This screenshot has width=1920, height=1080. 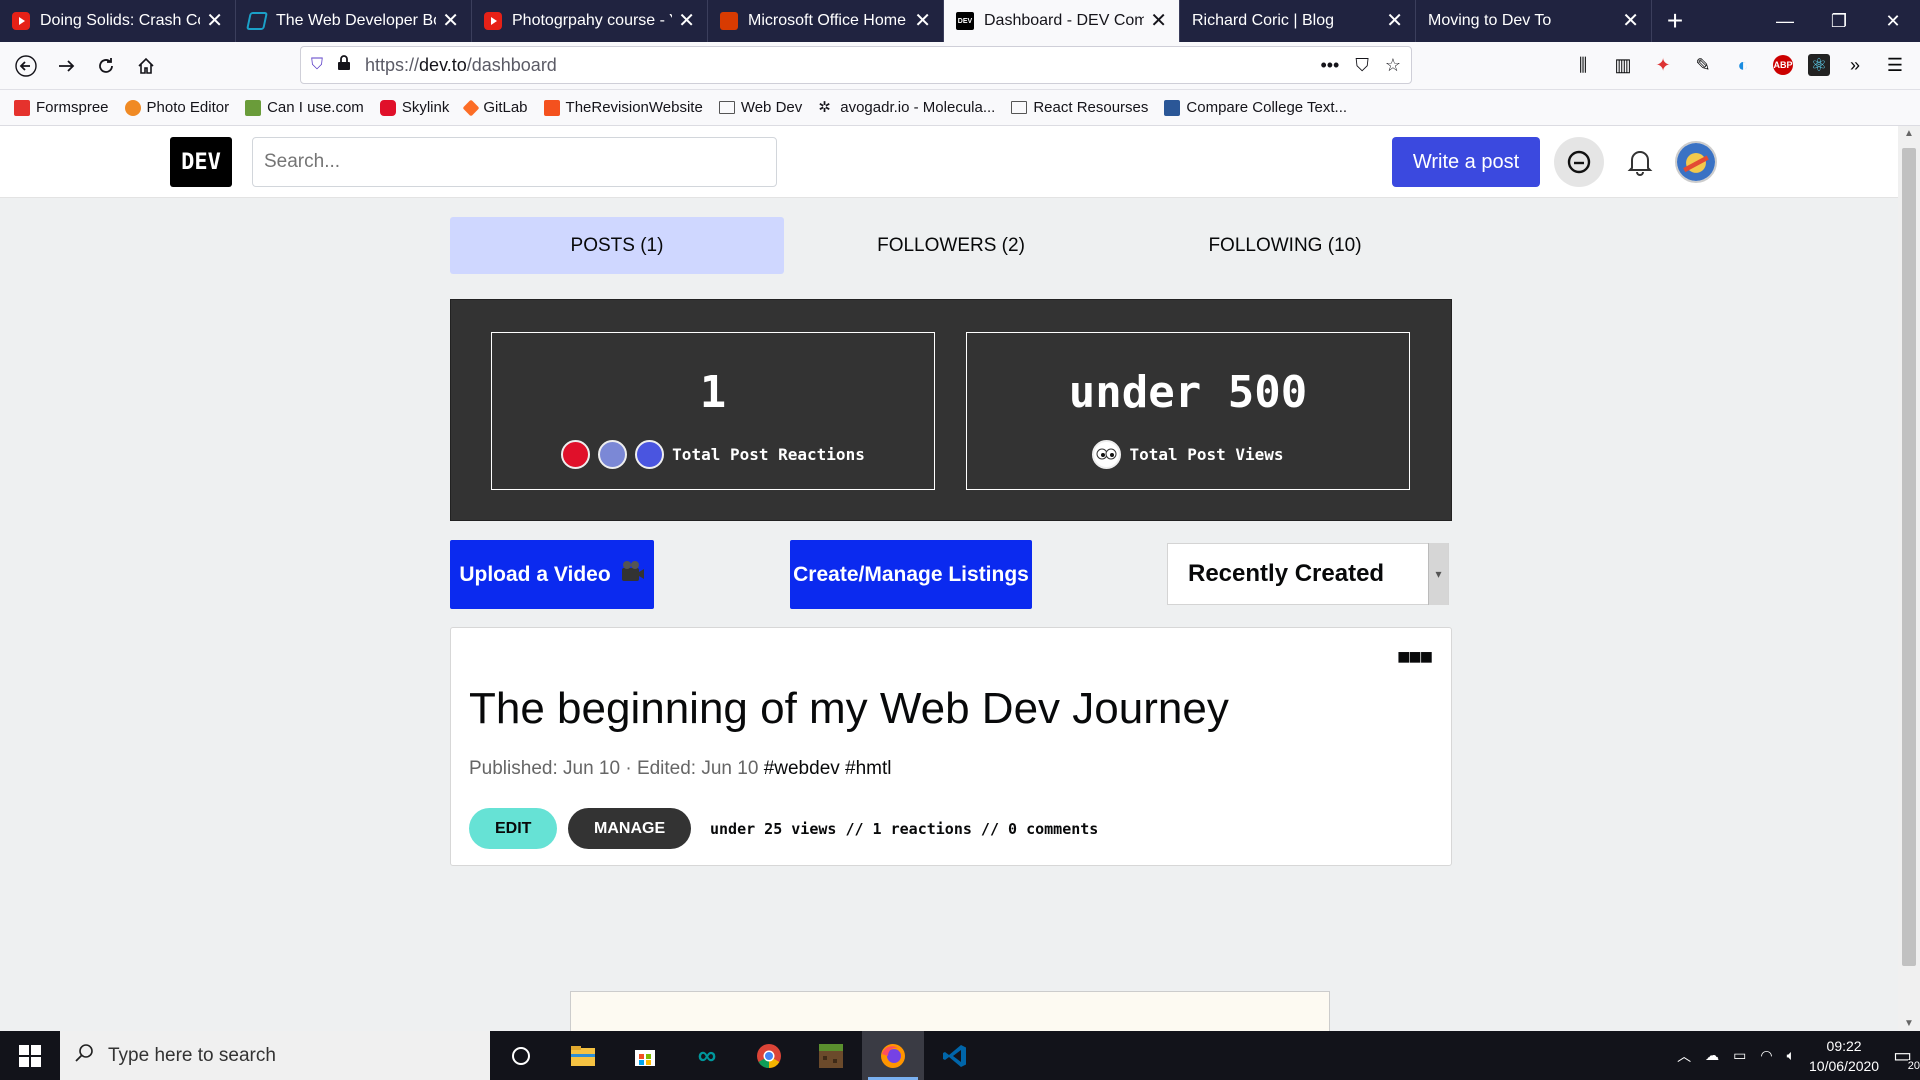 I want to click on bookmark-item: Photo Editor, so click(x=176, y=107).